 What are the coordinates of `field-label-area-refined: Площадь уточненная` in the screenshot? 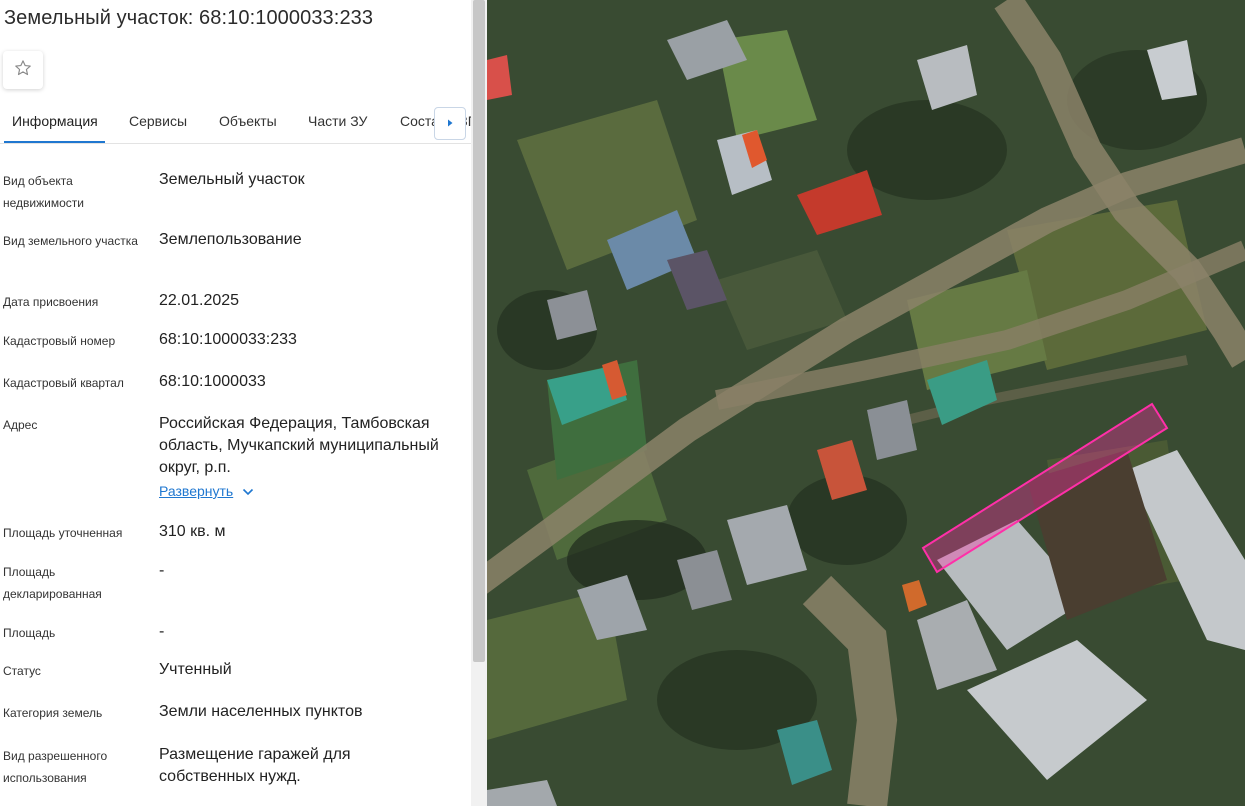 It's located at (63, 533).